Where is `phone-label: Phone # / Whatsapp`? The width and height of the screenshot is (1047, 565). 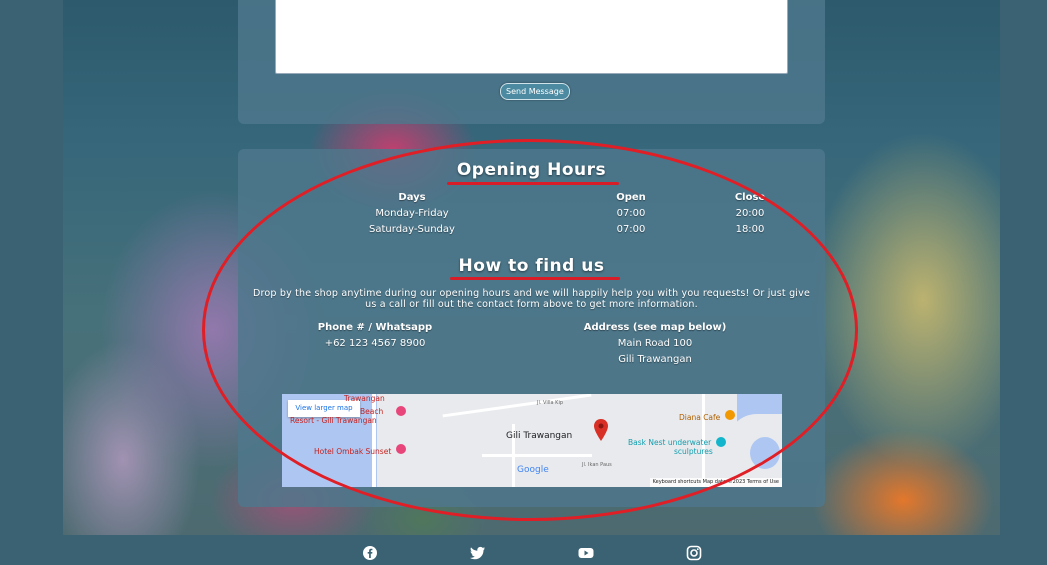
phone-label: Phone # / Whatsapp is located at coordinates (375, 327).